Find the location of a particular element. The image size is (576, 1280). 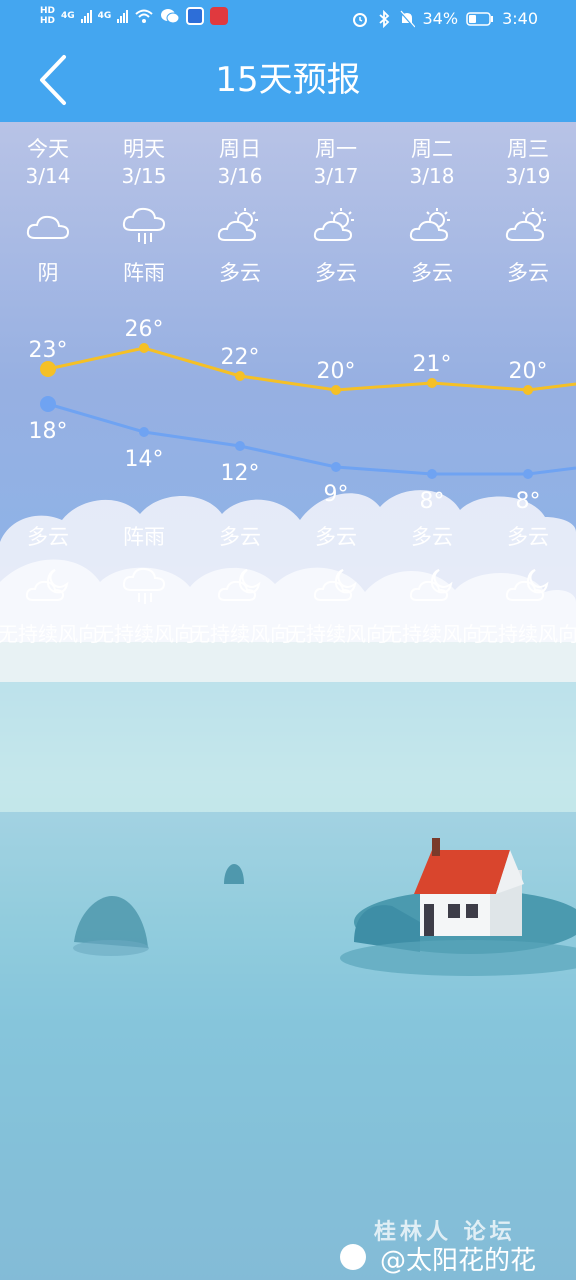

day-name: 周二 is located at coordinates (432, 149).